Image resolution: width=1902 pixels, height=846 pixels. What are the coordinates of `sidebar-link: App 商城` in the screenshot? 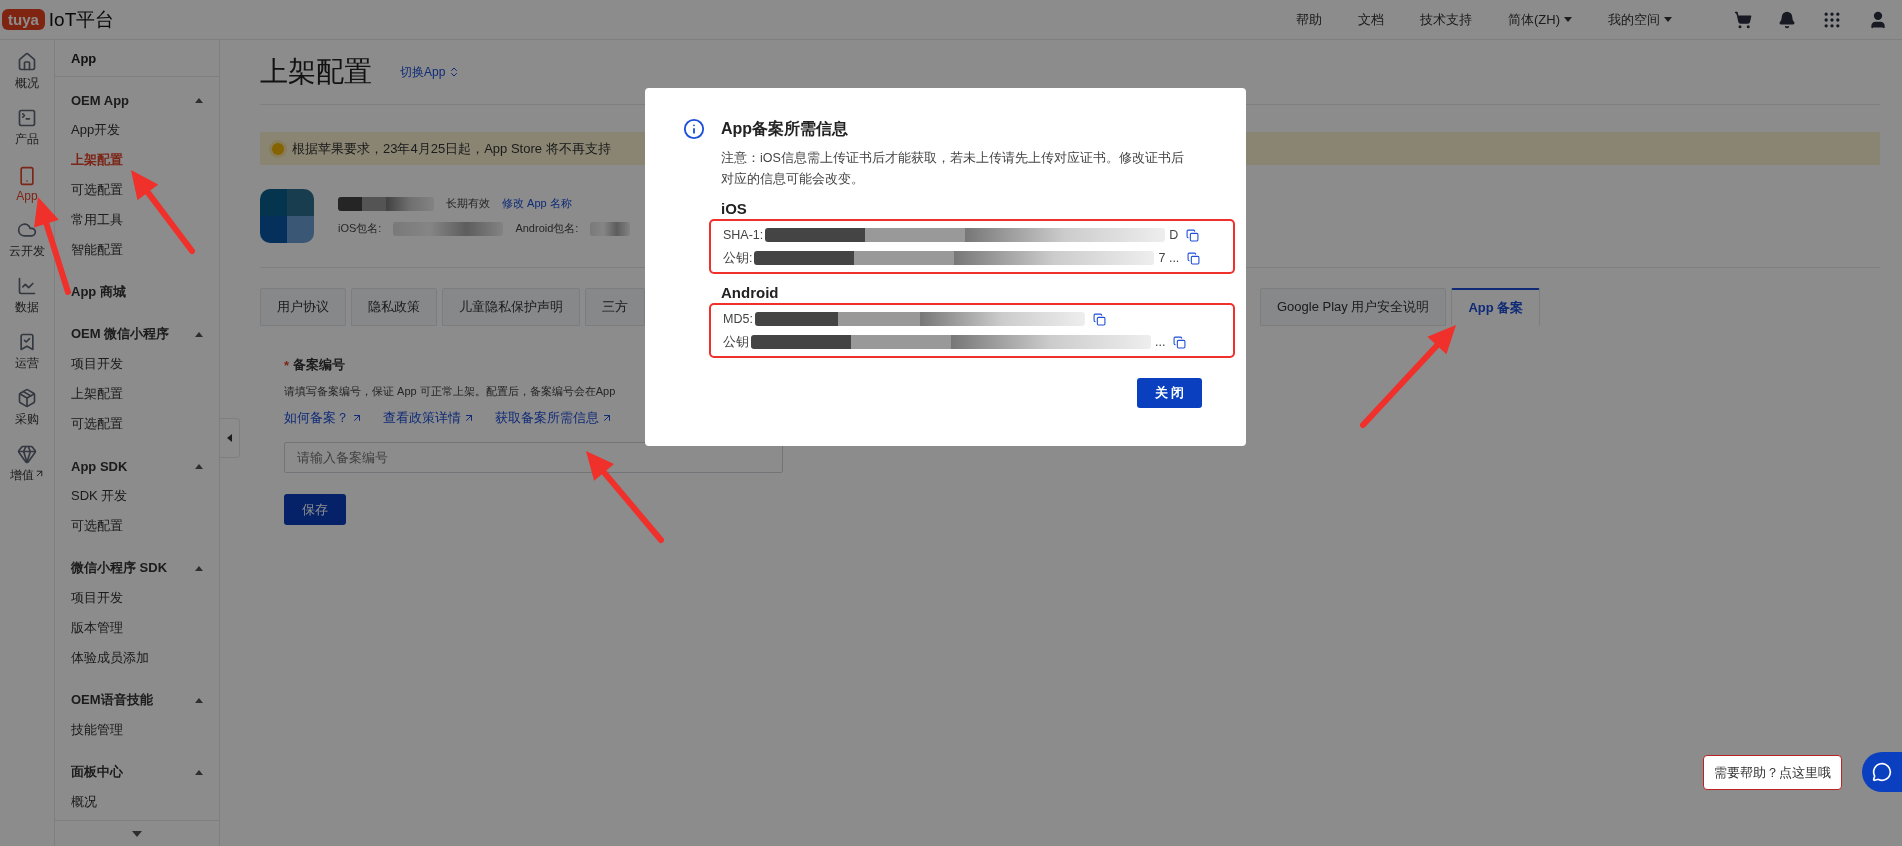 It's located at (137, 292).